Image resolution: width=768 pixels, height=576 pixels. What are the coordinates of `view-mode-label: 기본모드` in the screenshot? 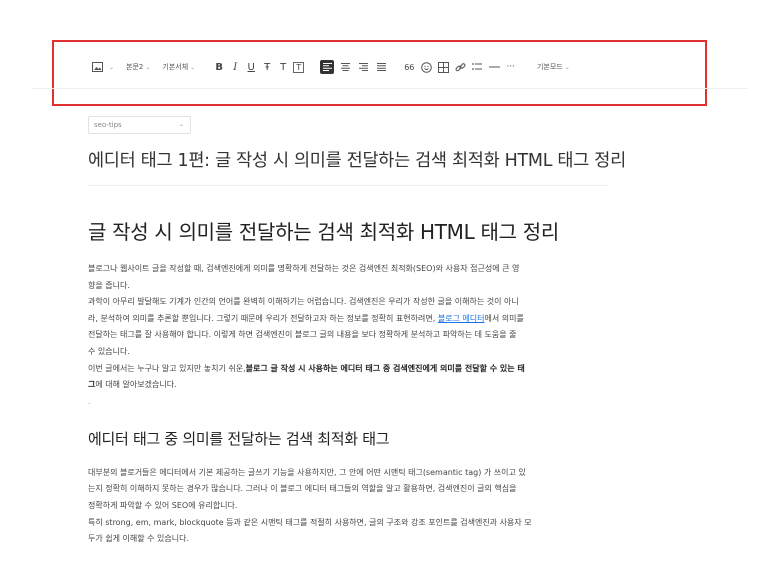 It's located at (549, 67).